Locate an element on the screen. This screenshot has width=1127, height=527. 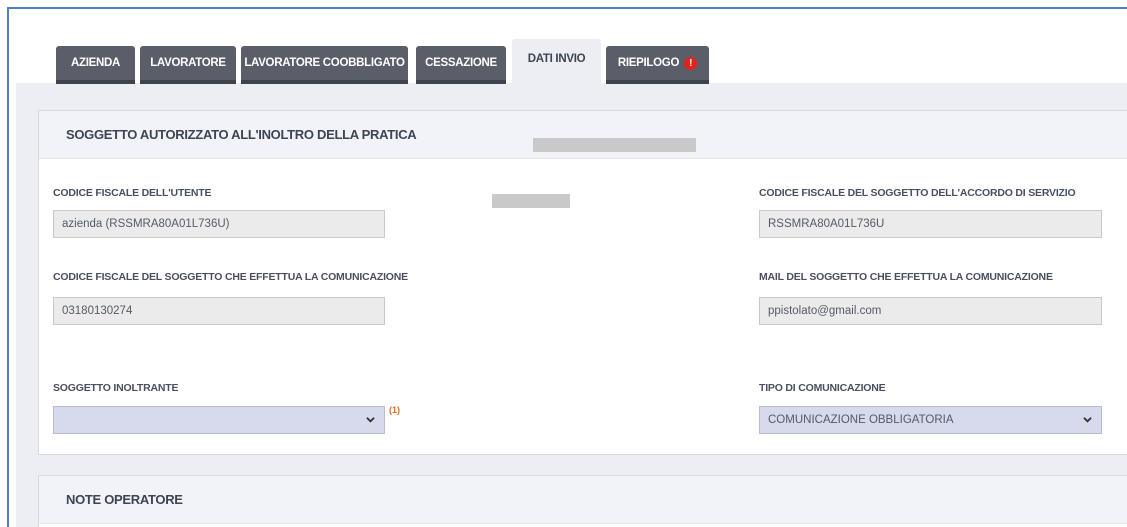
mail-comunicazione-field: ppistolato@gmail.com is located at coordinates (930, 311).